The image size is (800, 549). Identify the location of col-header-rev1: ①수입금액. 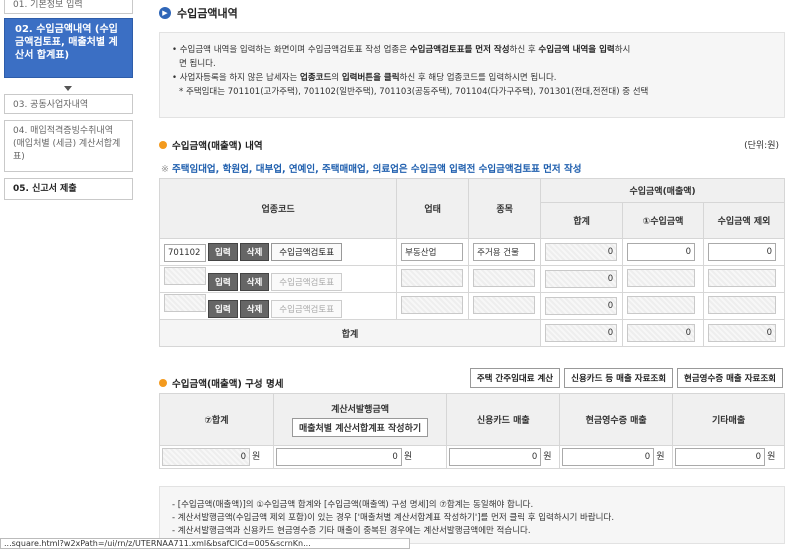
(663, 220).